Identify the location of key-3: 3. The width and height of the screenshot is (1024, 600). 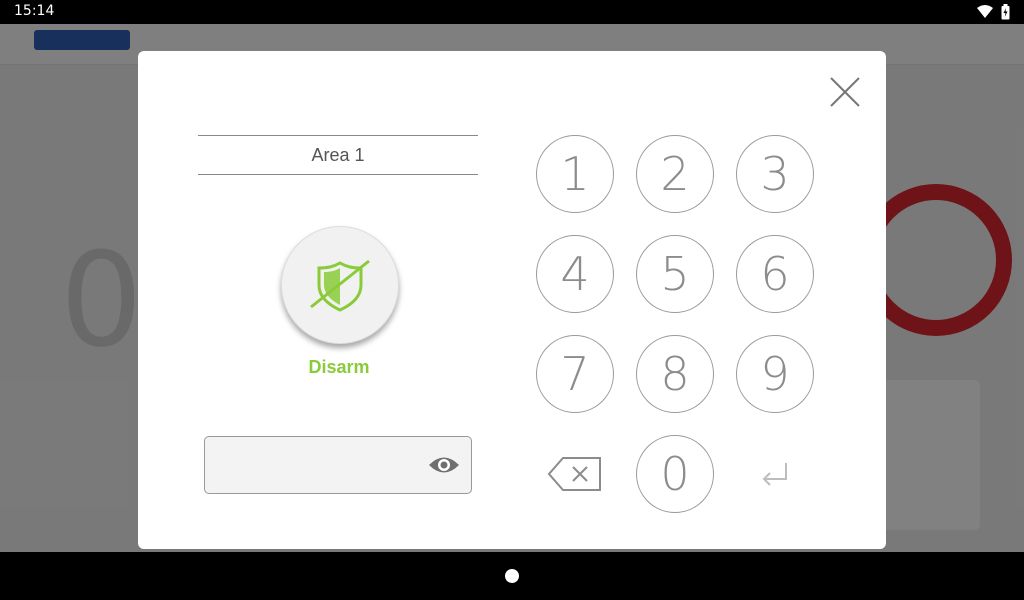
(775, 174).